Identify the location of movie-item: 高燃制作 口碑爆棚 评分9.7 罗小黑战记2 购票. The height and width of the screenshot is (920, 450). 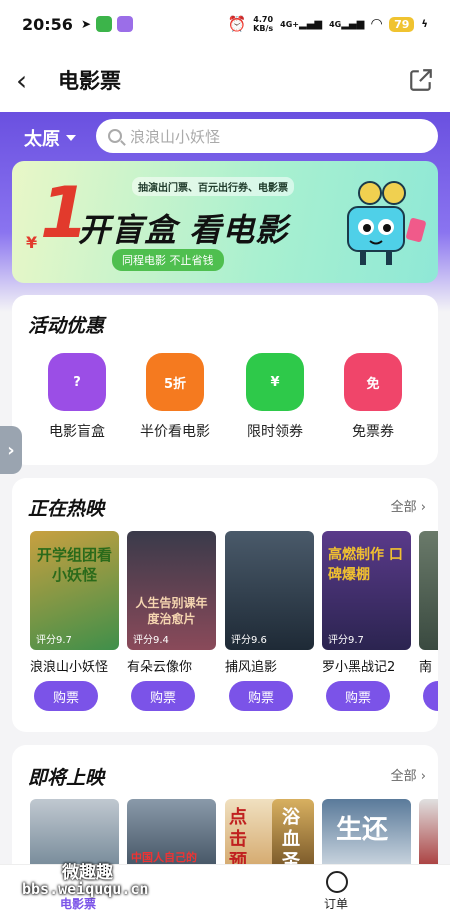
(366, 621).